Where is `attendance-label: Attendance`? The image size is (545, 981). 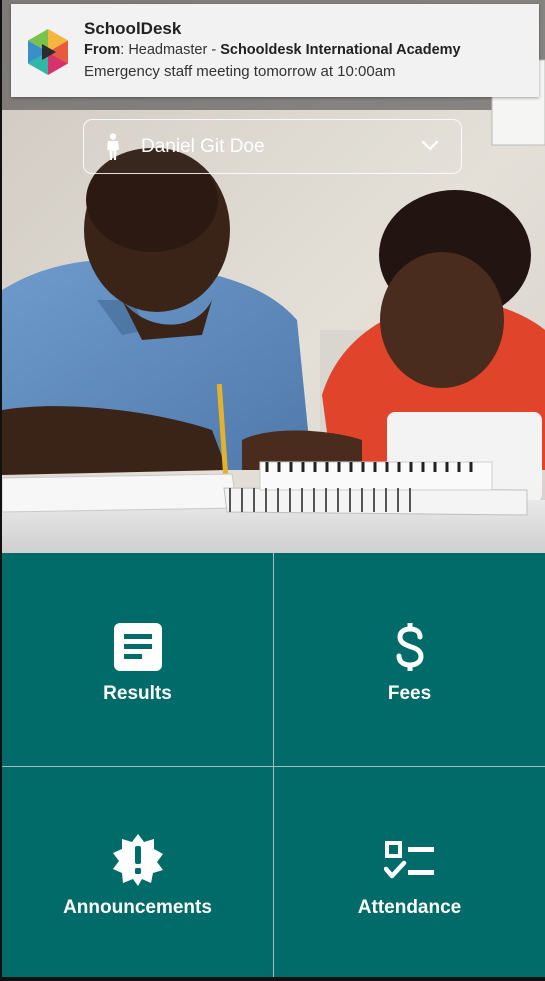 attendance-label: Attendance is located at coordinates (409, 907).